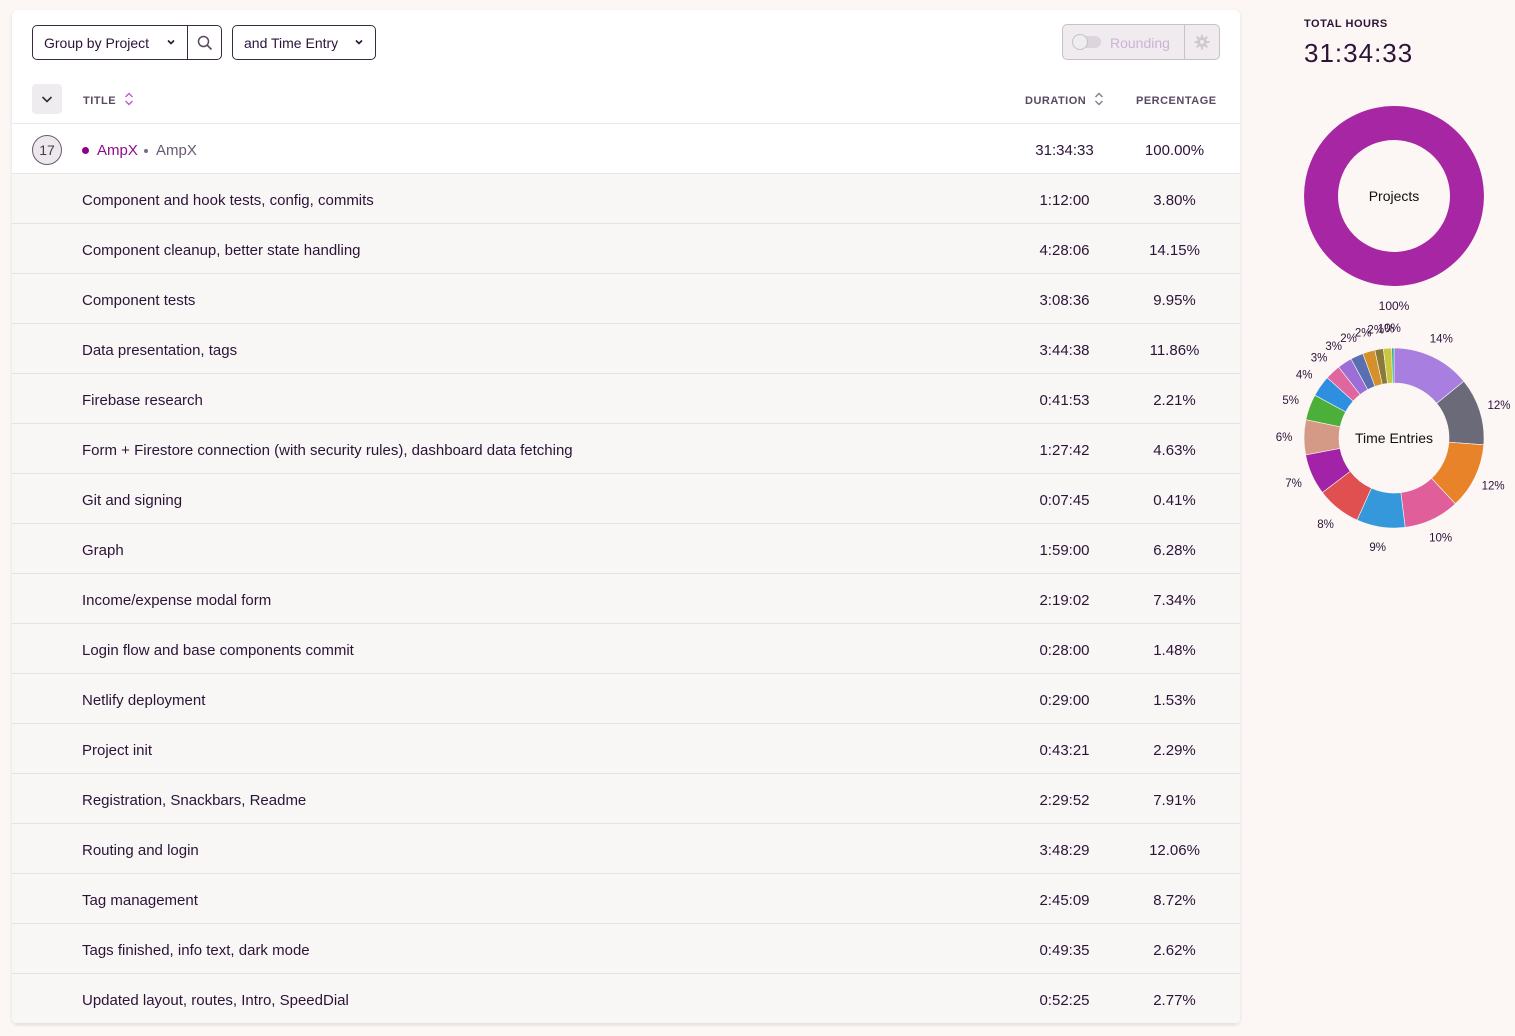  Describe the element at coordinates (1064, 150) in the screenshot. I see `project-duration: 31:34:33` at that location.